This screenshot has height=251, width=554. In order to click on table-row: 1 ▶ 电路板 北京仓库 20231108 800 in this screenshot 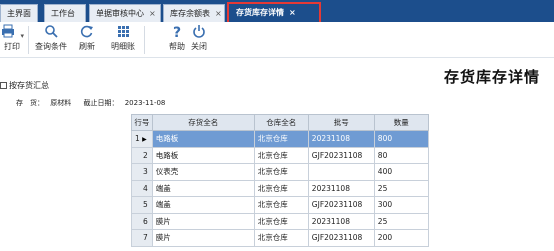, I will do `click(280, 139)`.